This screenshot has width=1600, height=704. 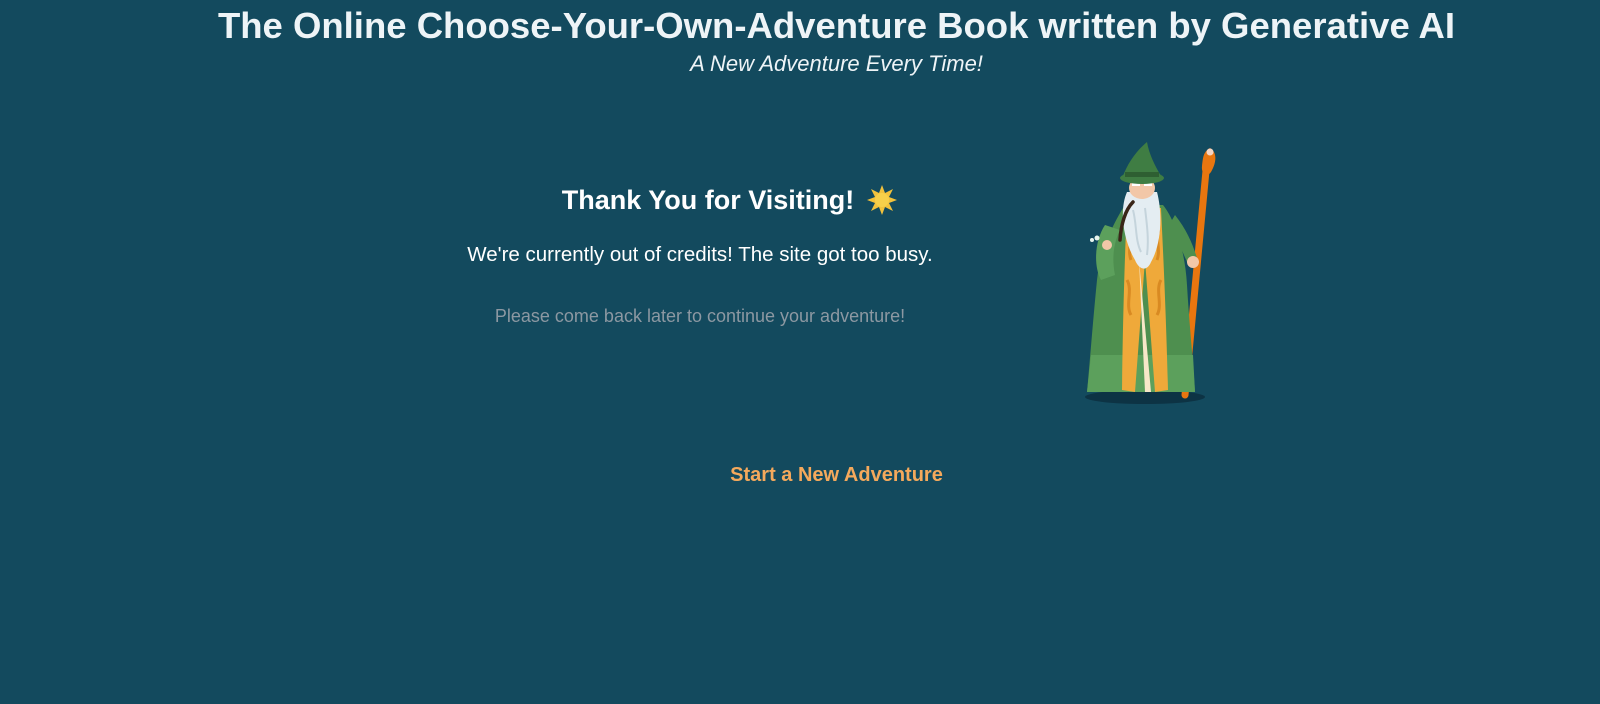 I want to click on notice-heading: Thank You for Visiting!, so click(x=730, y=200).